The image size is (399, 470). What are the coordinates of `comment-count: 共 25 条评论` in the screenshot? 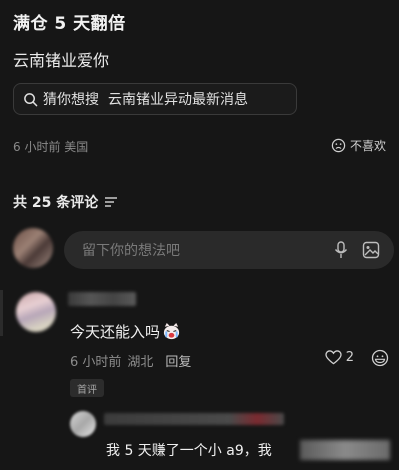 It's located at (65, 202).